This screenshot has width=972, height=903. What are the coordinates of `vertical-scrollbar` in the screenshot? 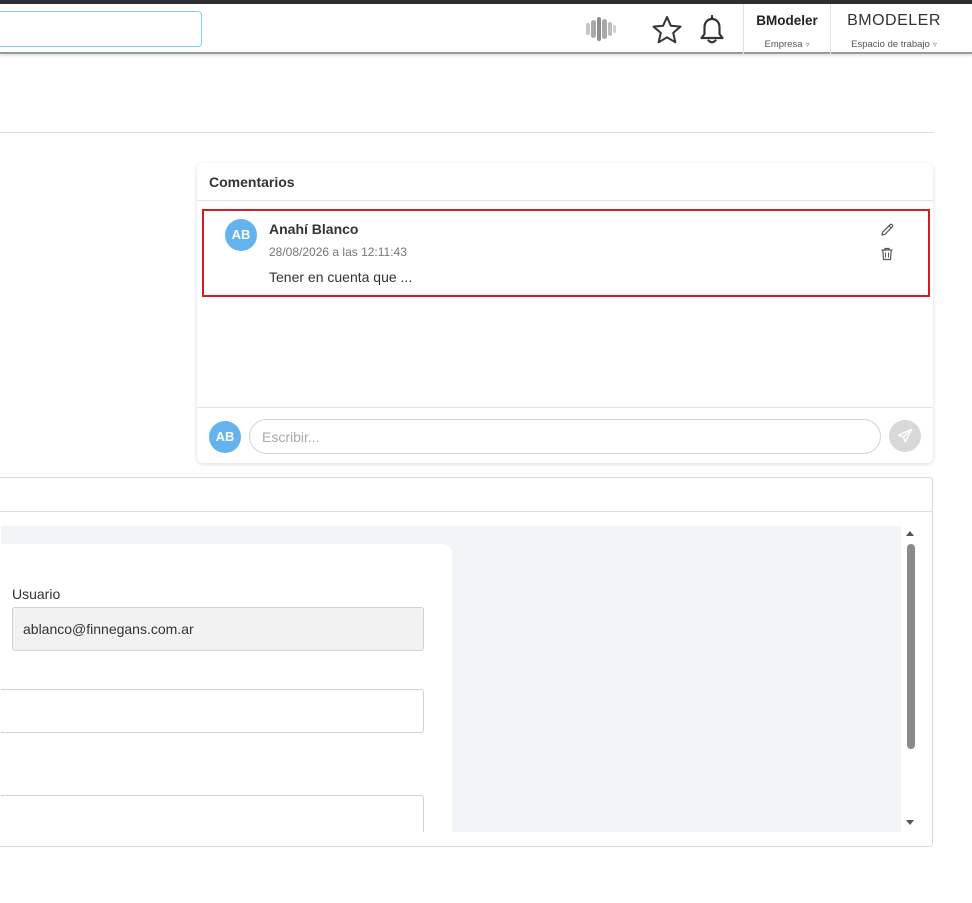 It's located at (911, 679).